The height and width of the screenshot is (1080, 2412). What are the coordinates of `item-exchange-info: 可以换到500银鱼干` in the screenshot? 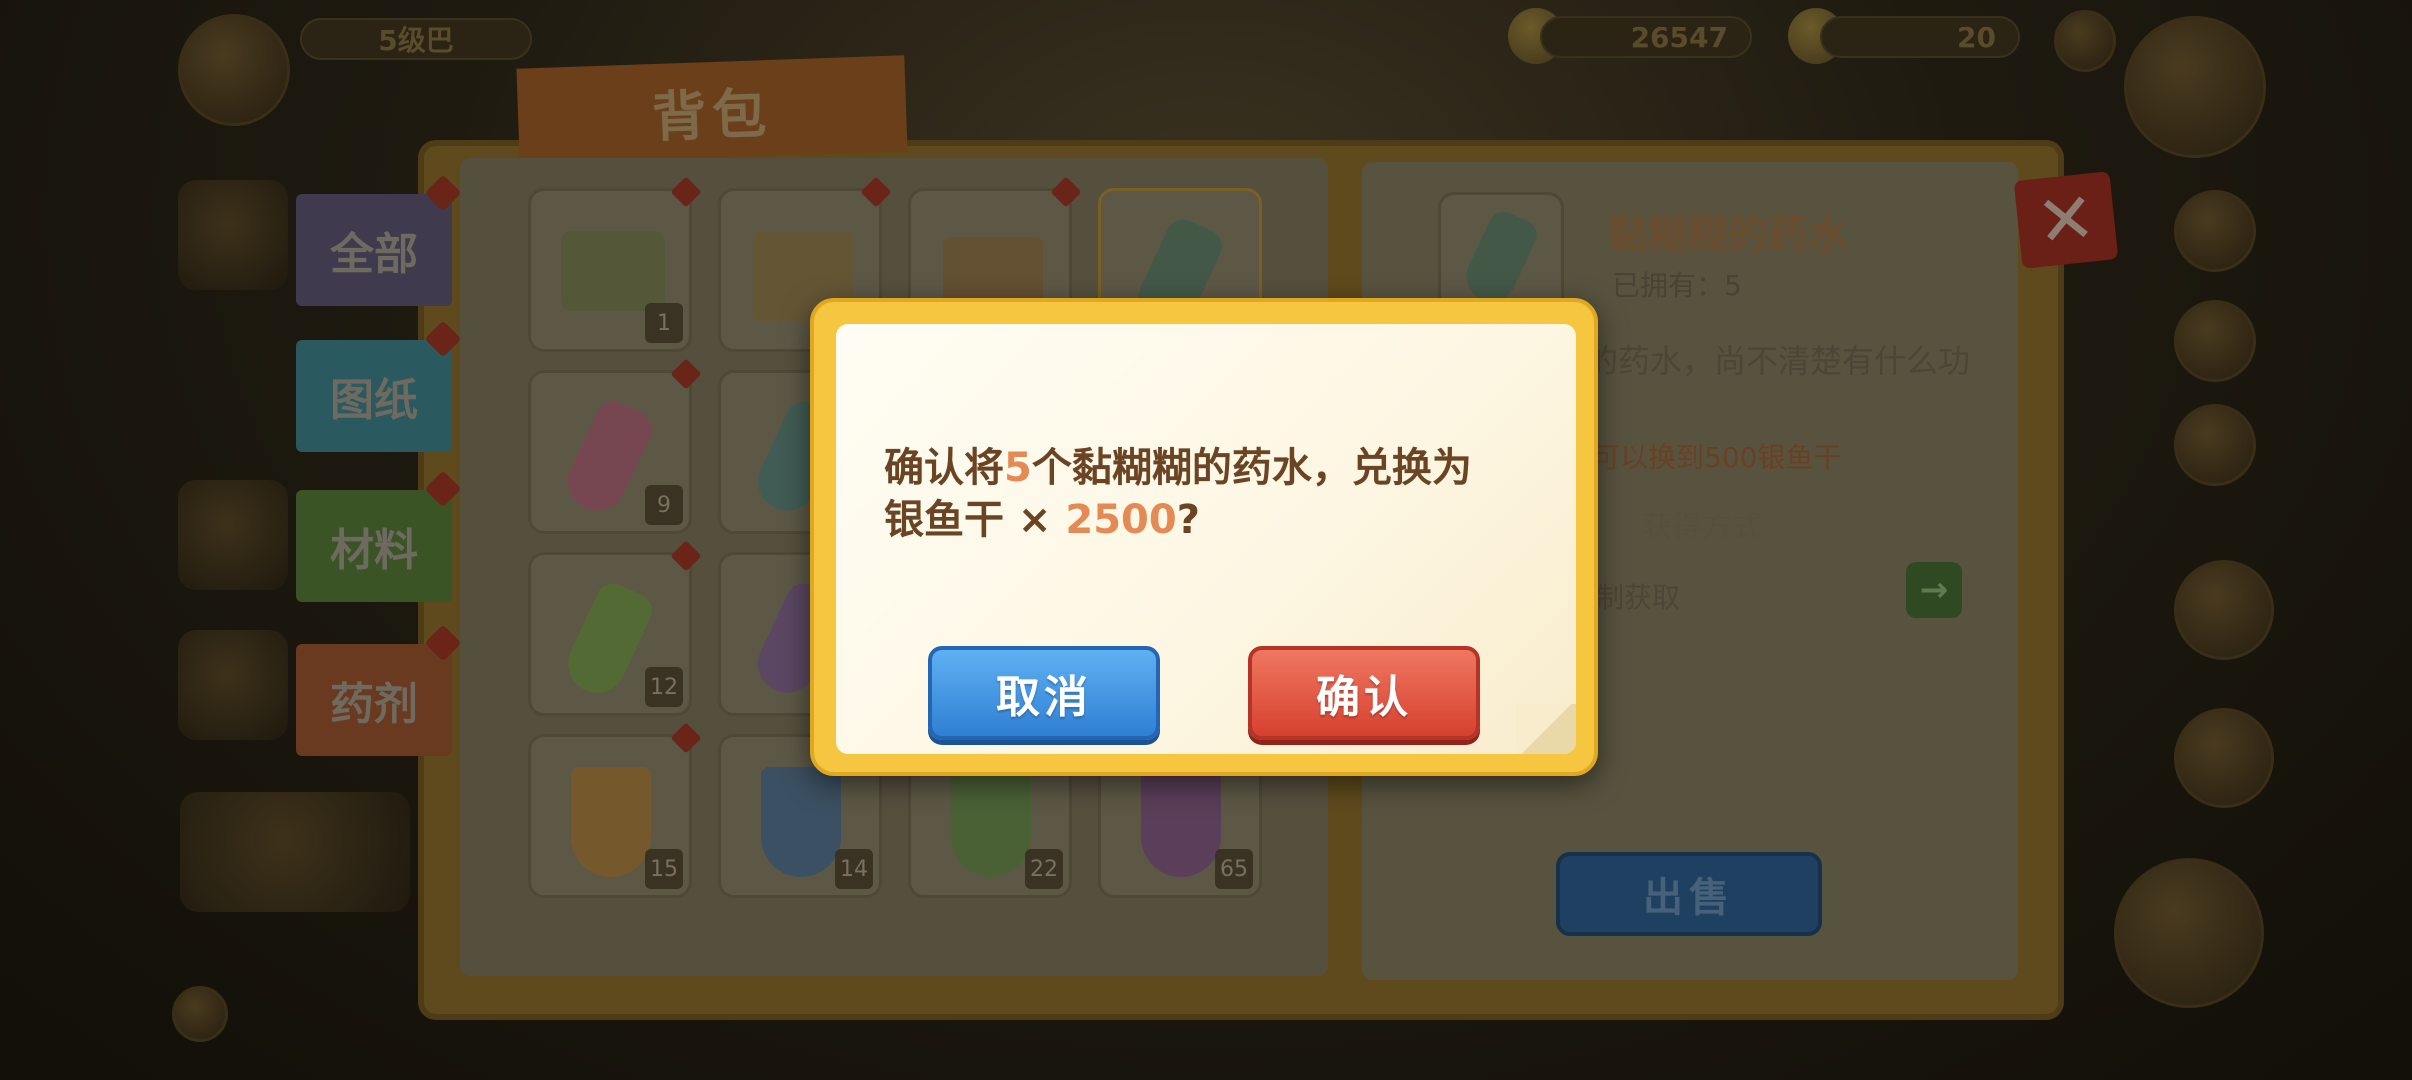 It's located at (1717, 457).